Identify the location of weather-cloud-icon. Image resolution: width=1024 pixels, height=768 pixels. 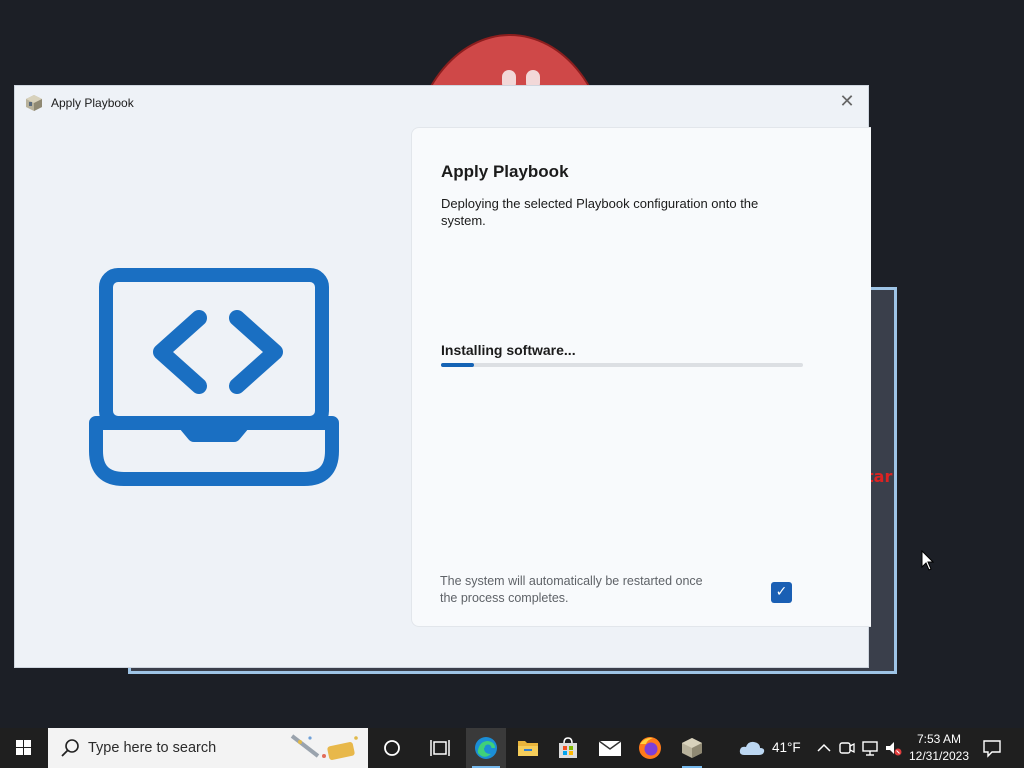
(752, 748).